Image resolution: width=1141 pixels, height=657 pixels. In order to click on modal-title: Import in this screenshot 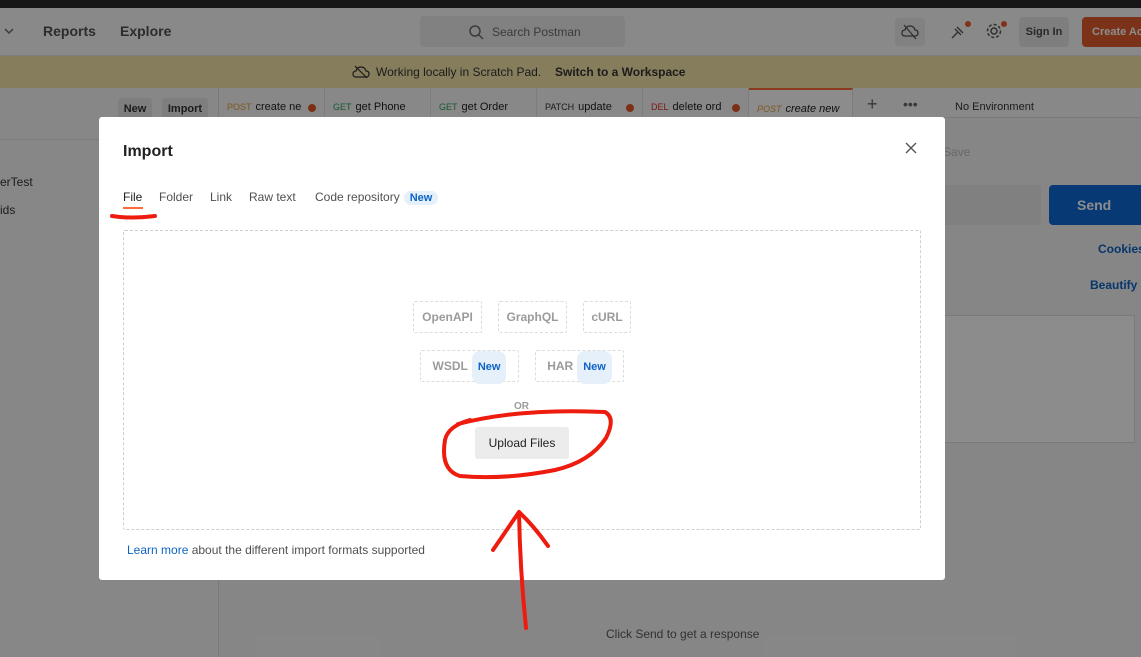, I will do `click(148, 151)`.